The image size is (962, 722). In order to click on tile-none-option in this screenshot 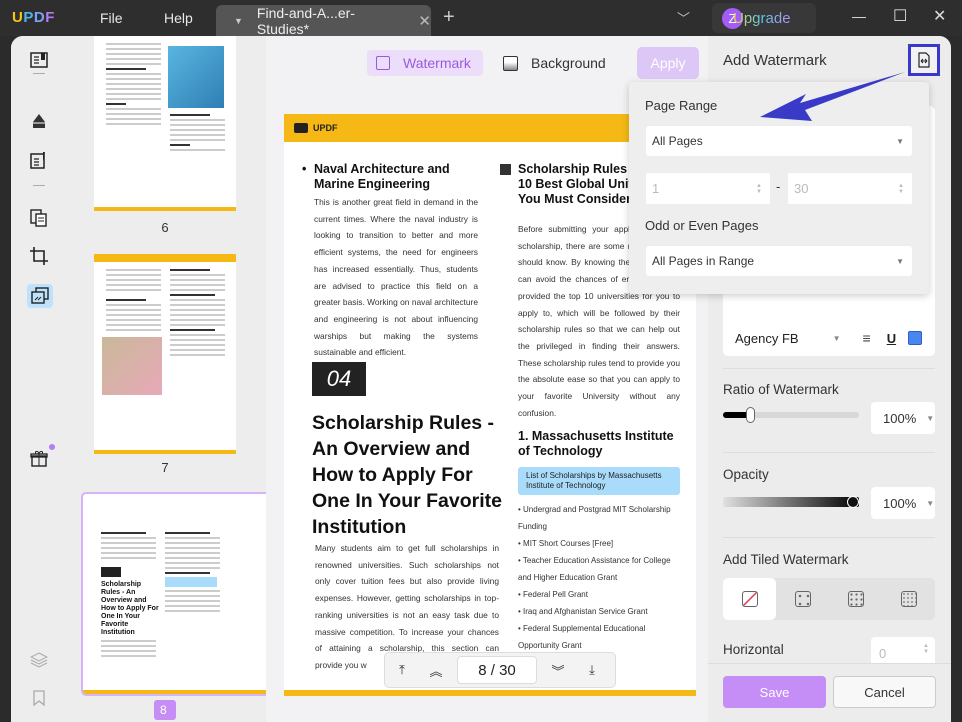, I will do `click(749, 599)`.